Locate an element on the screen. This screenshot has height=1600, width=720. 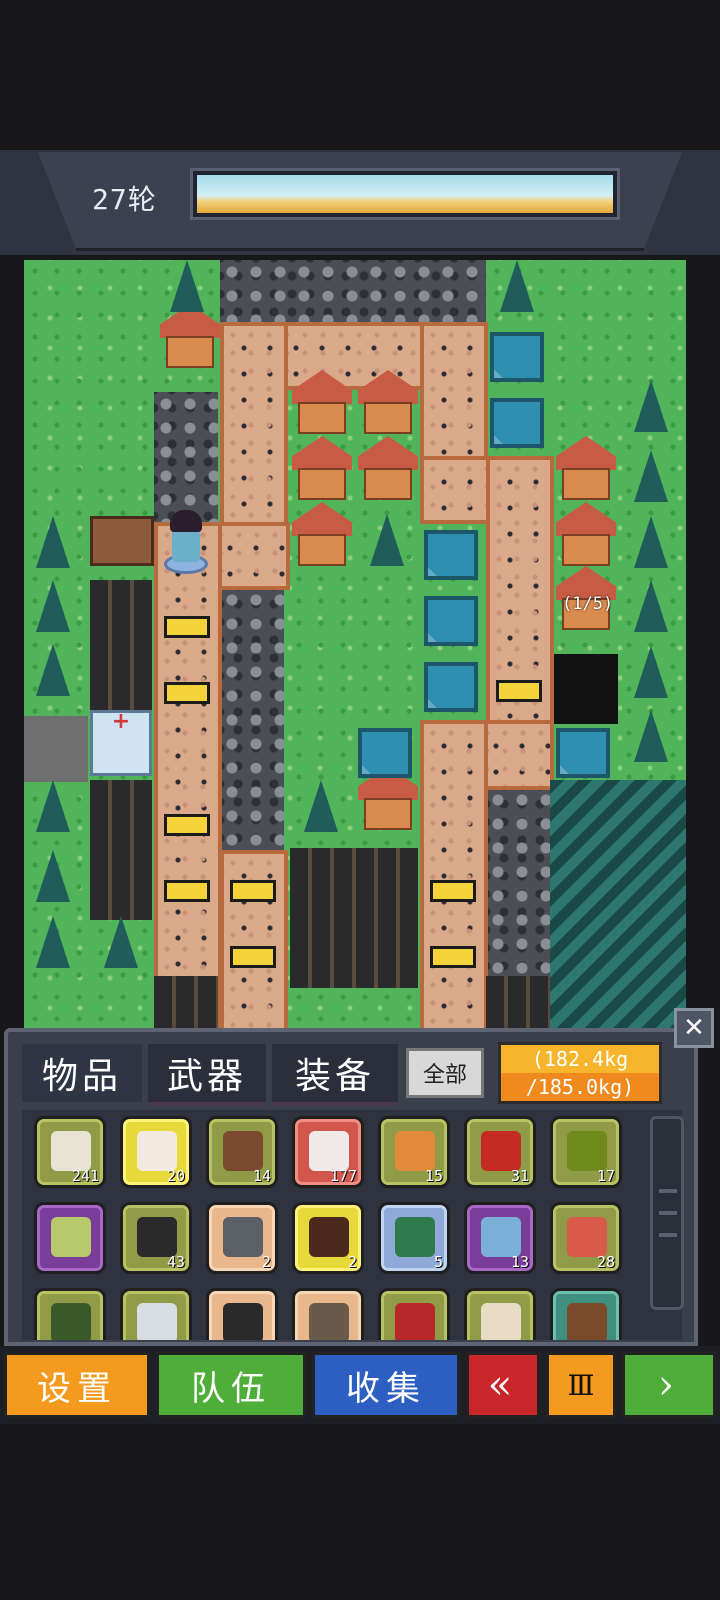
settings-button: 设置 is located at coordinates (77, 1385).